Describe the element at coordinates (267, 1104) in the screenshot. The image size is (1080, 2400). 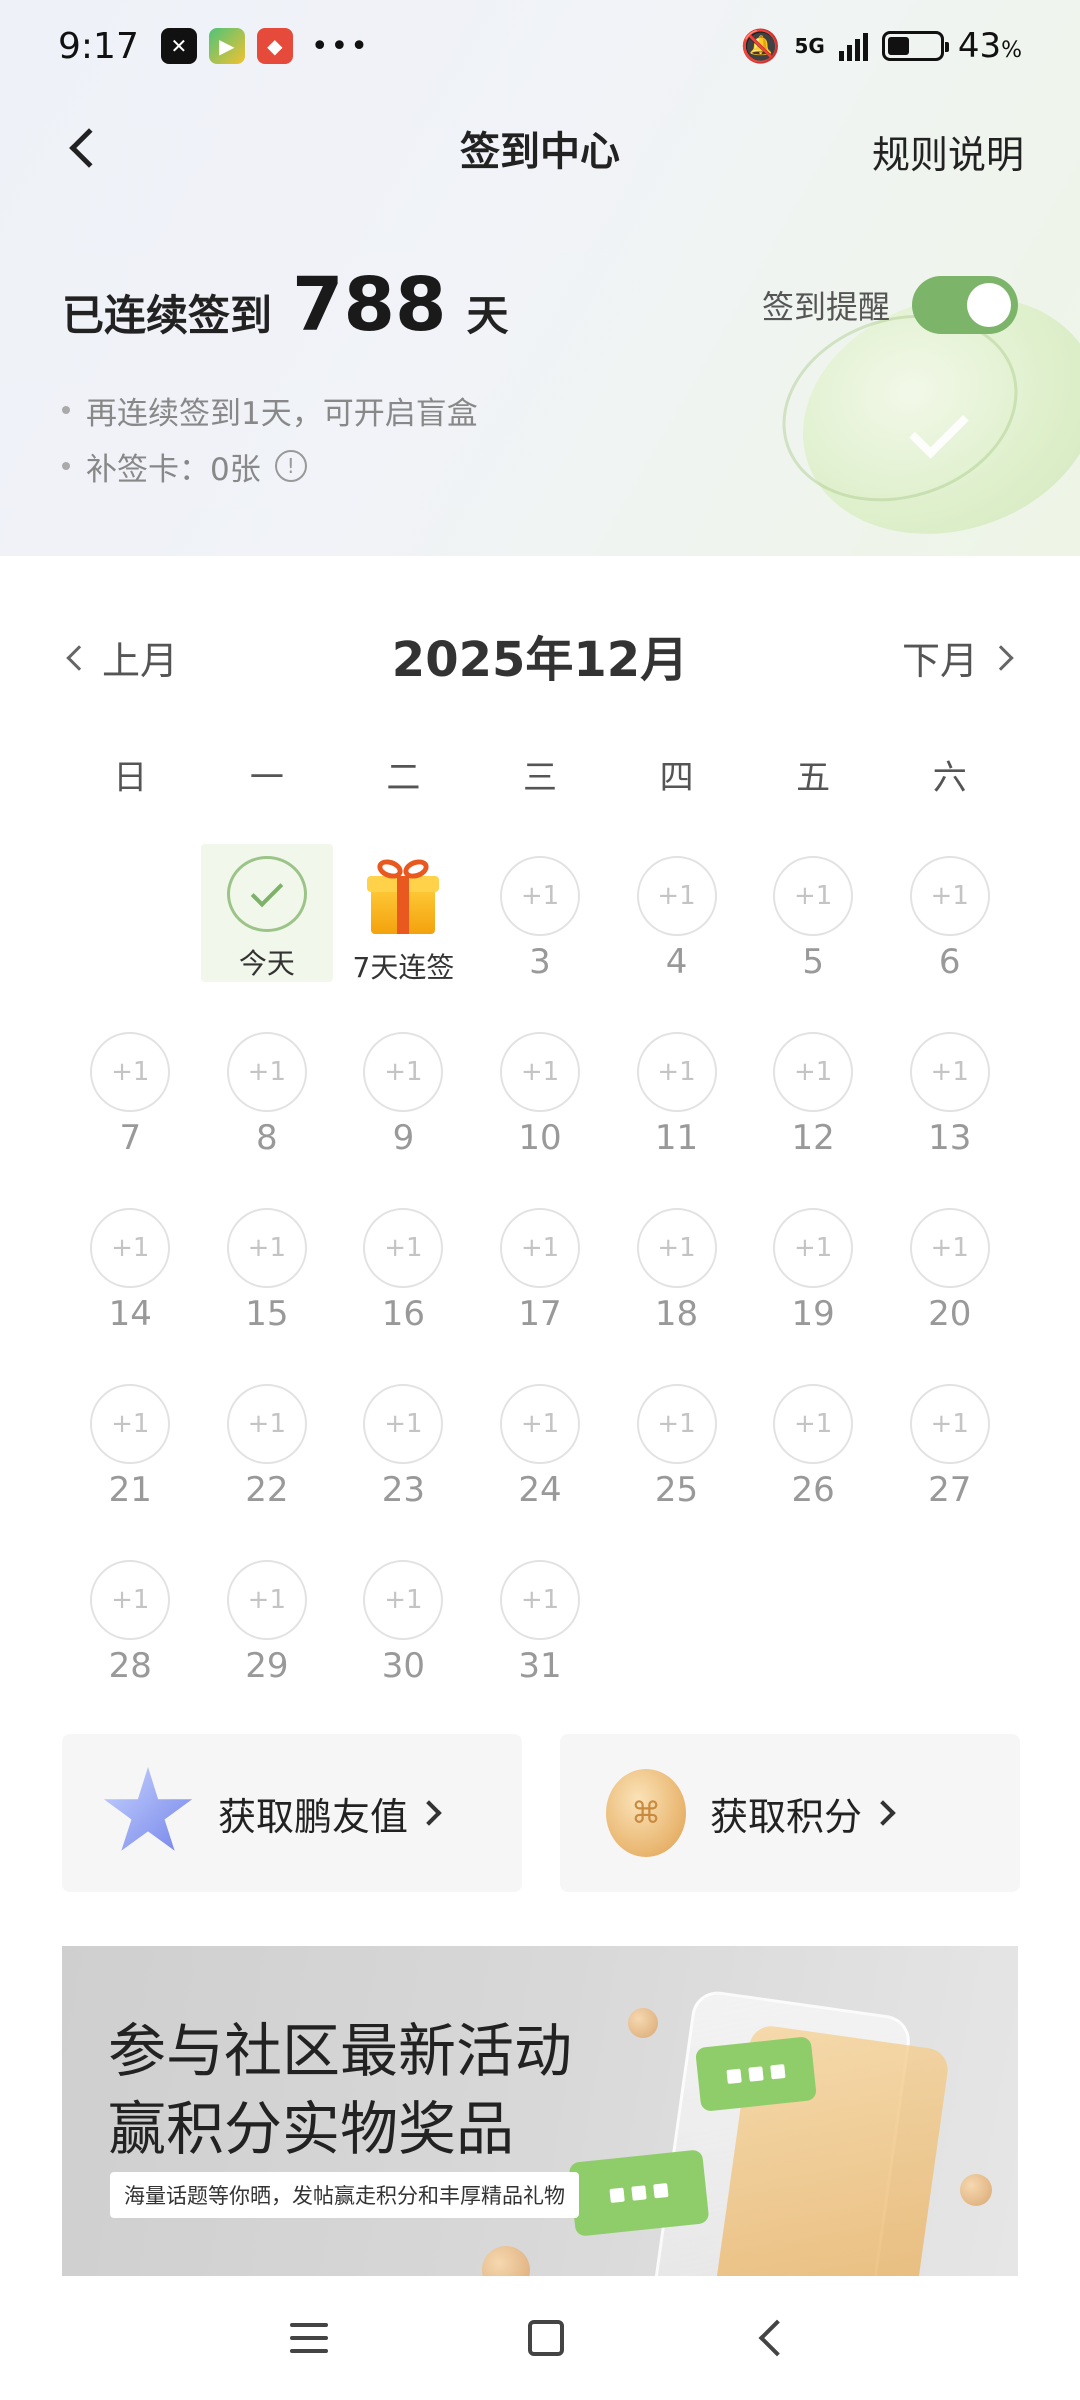
I see `calendar-day: +1 8` at that location.